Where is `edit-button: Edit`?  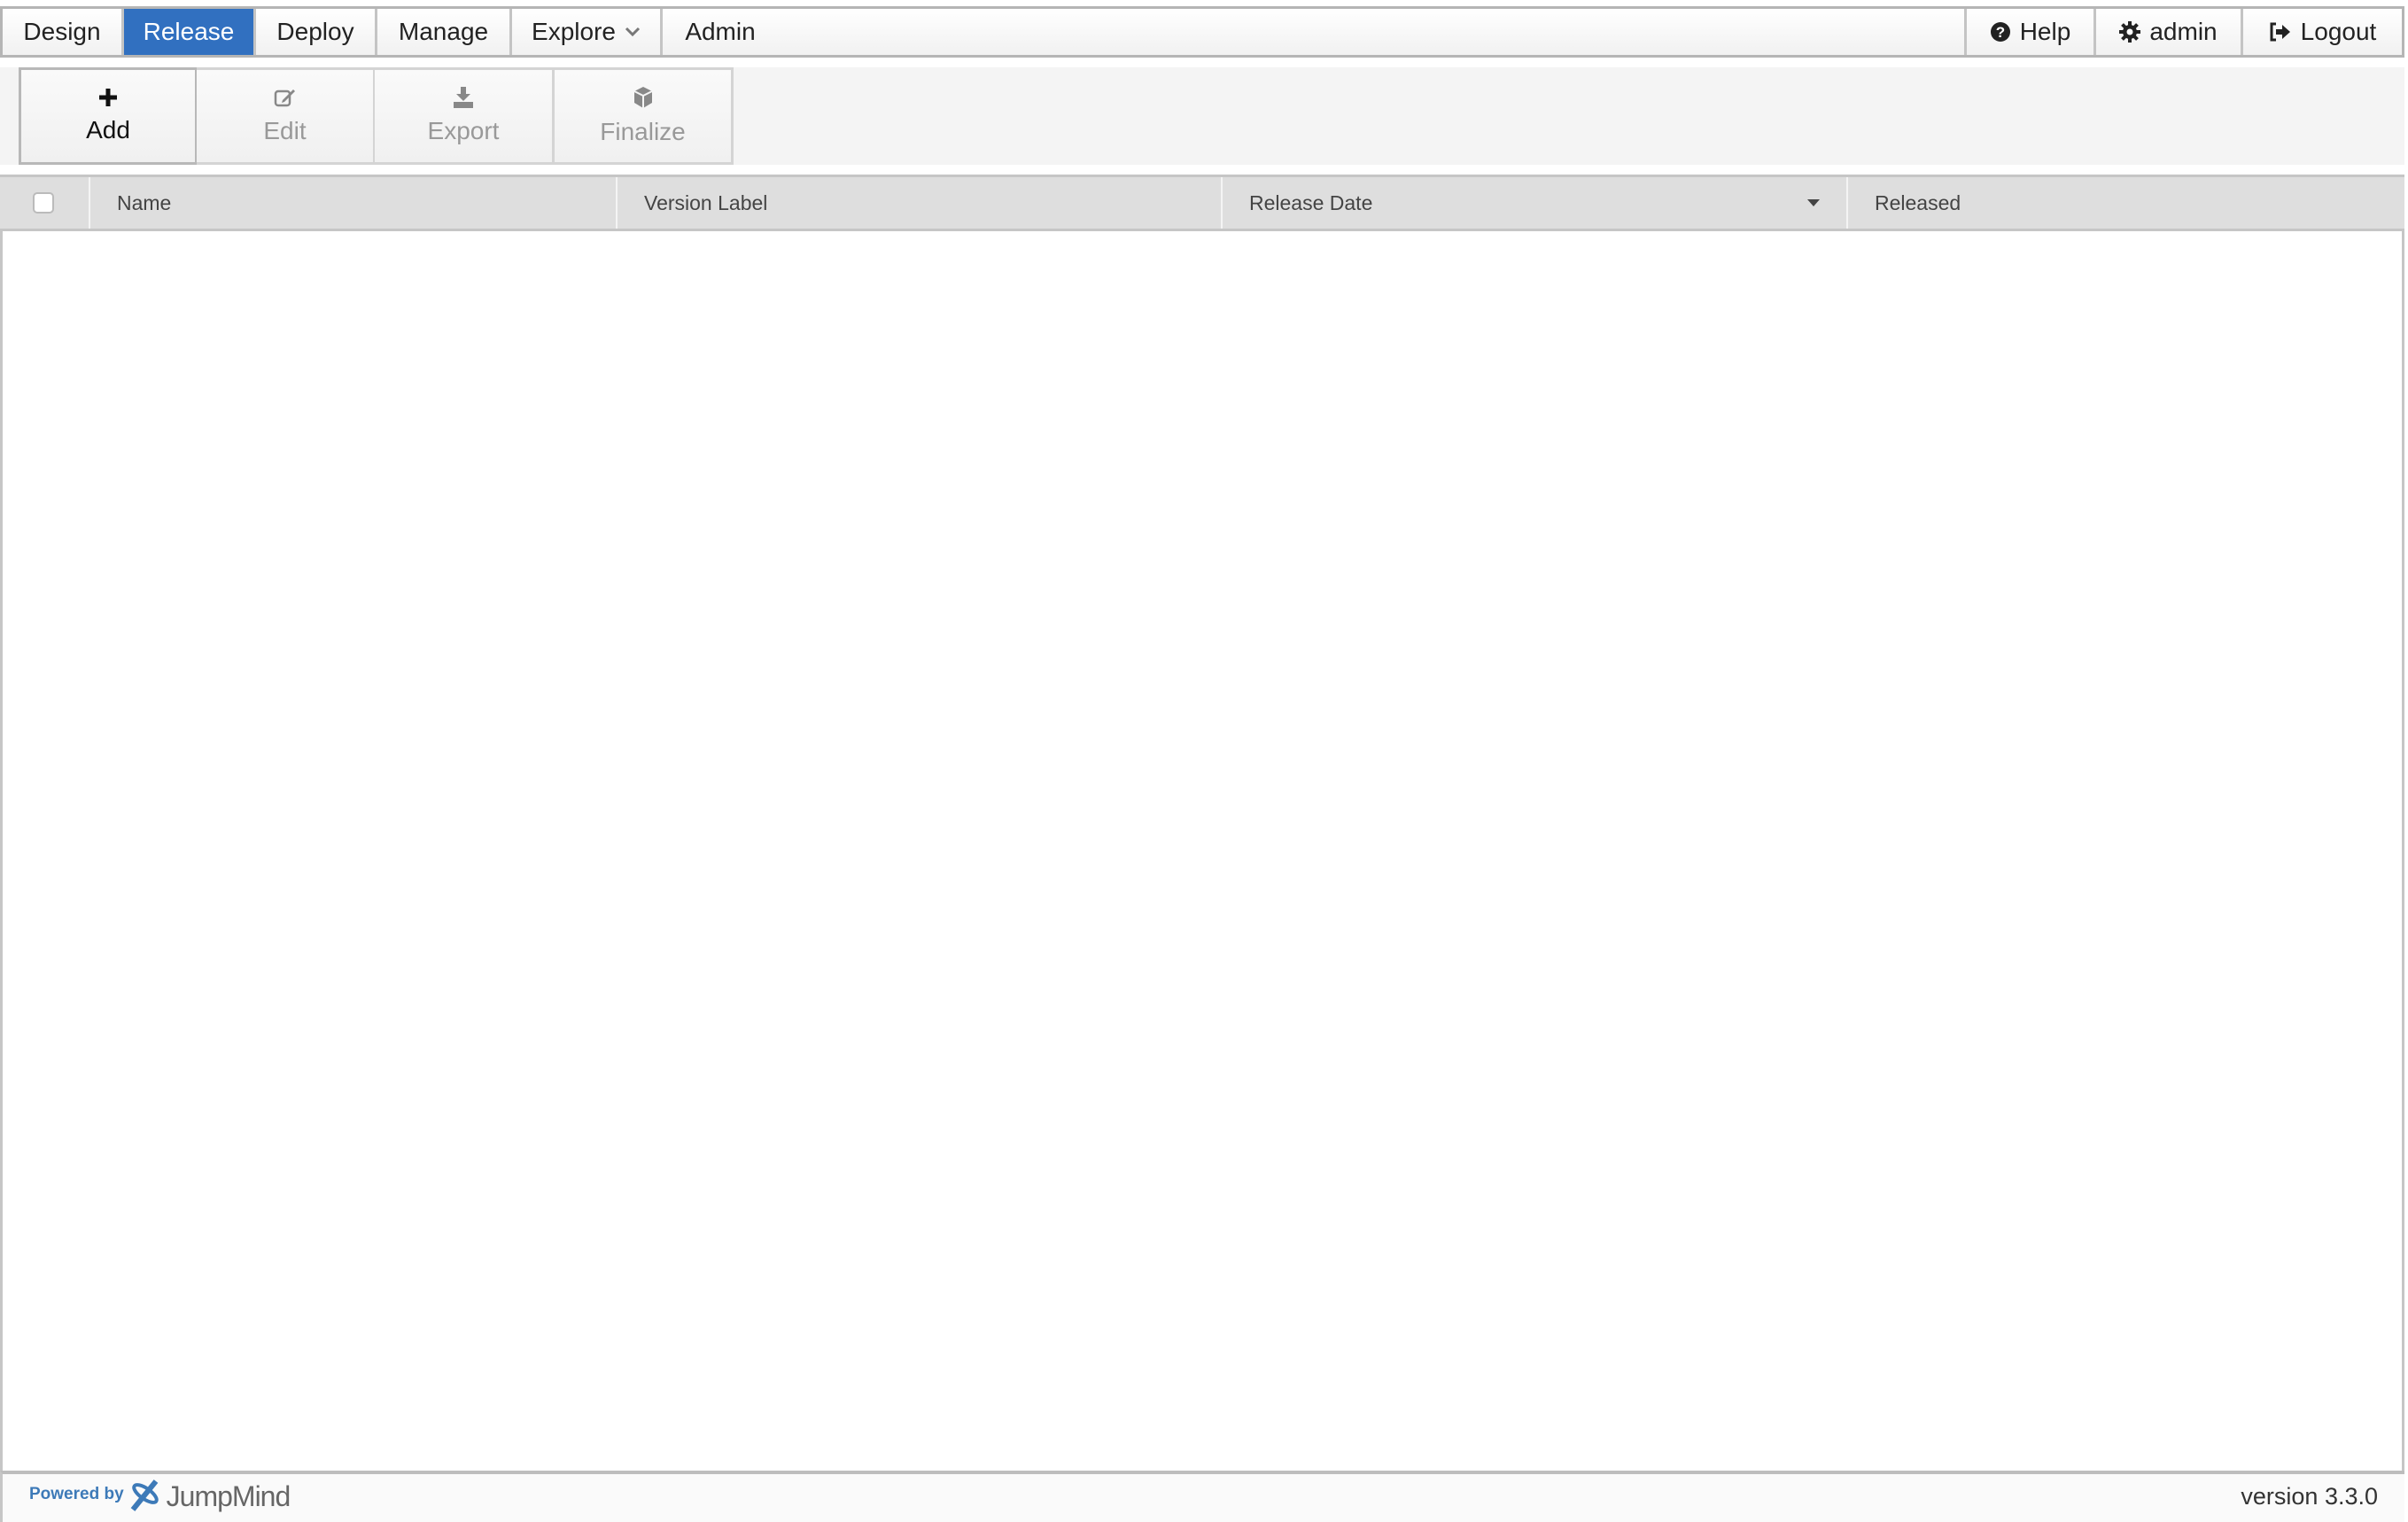 edit-button: Edit is located at coordinates (286, 116).